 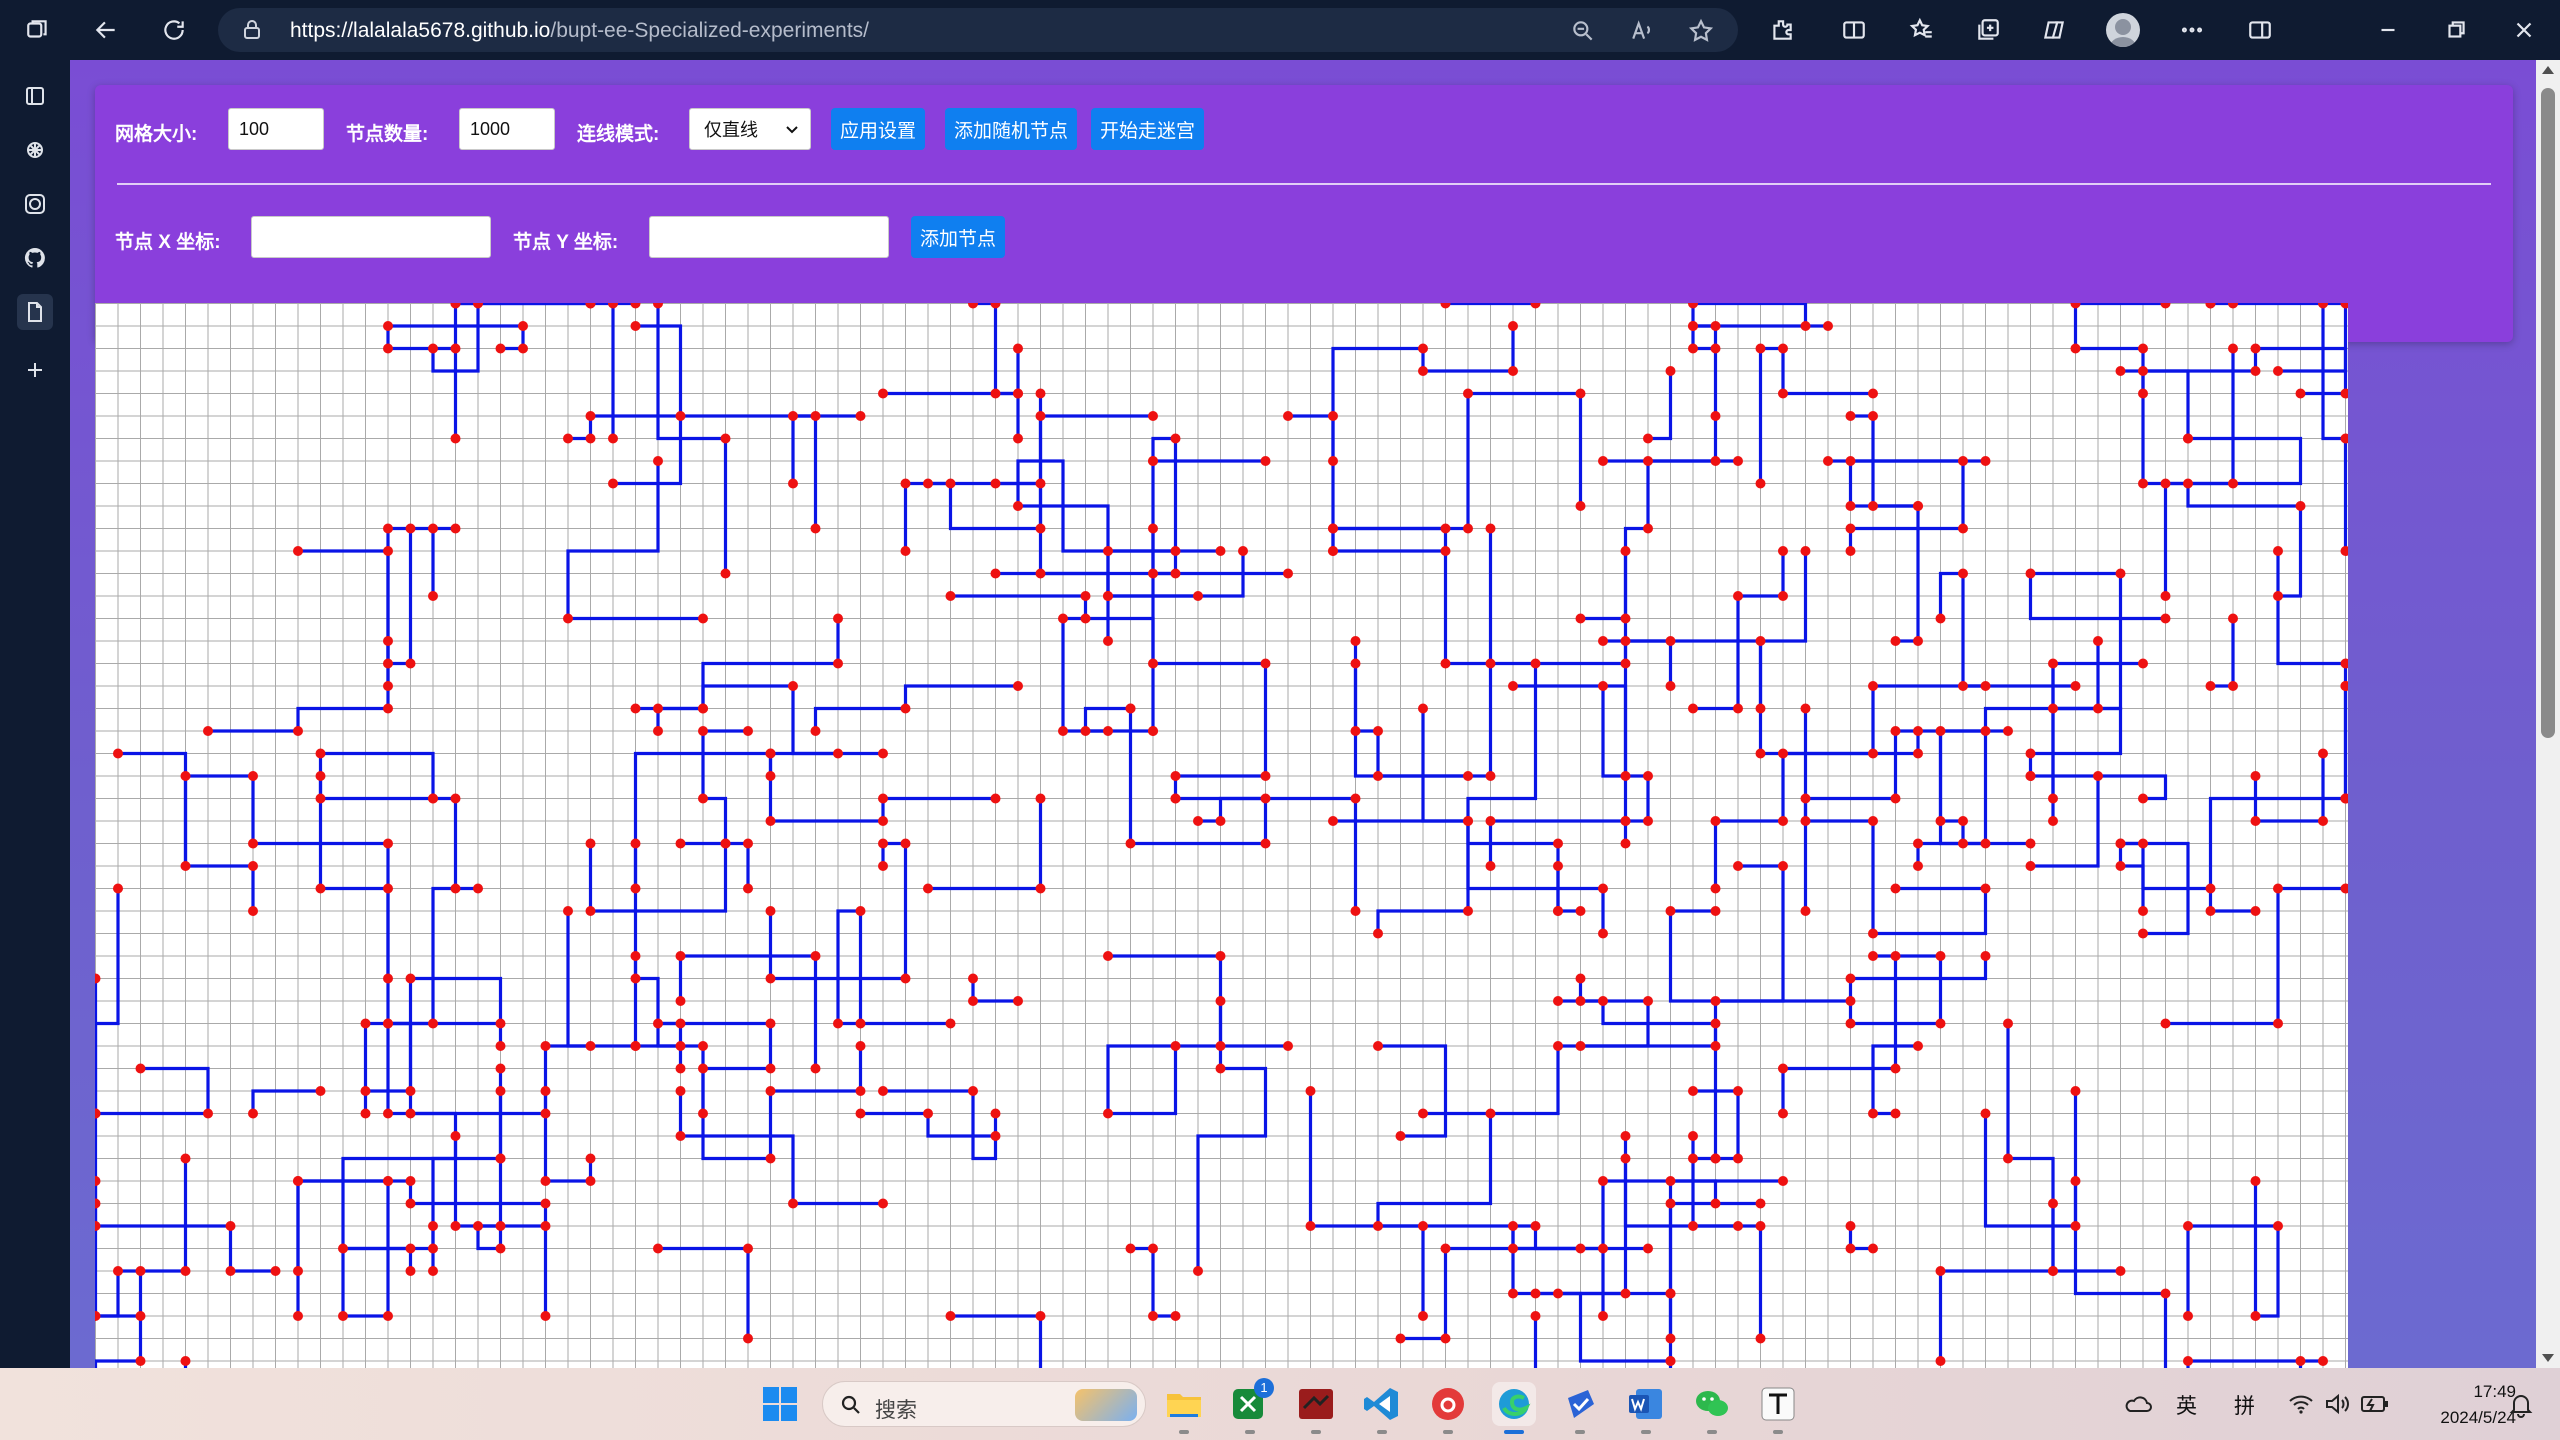 What do you see at coordinates (1382, 1408) in the screenshot?
I see `vscode-icon` at bounding box center [1382, 1408].